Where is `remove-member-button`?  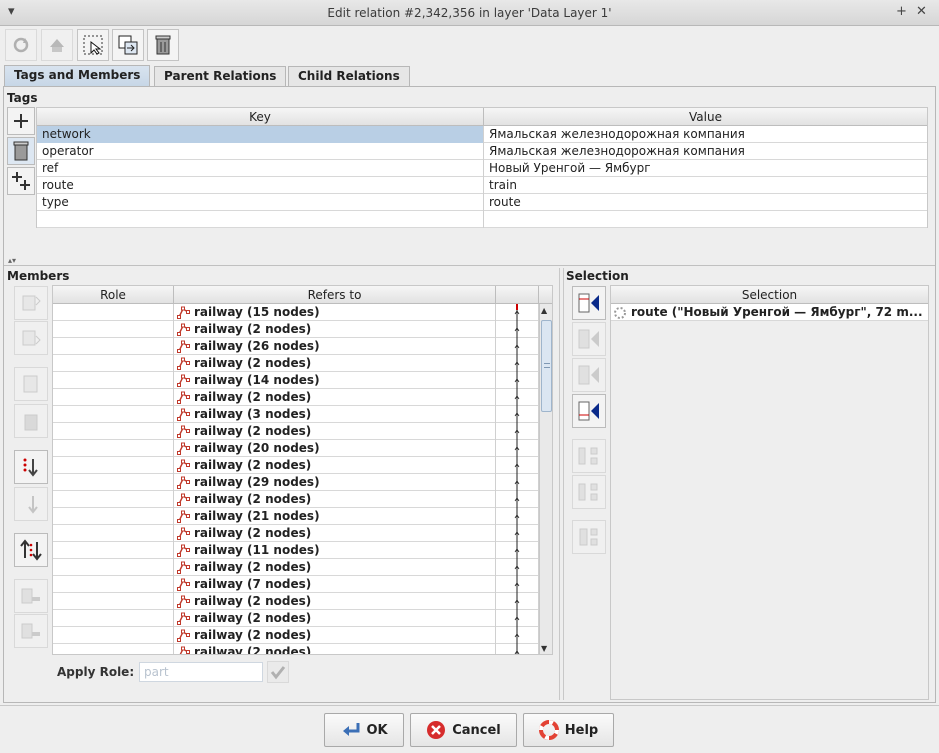
remove-member-button is located at coordinates (31, 421).